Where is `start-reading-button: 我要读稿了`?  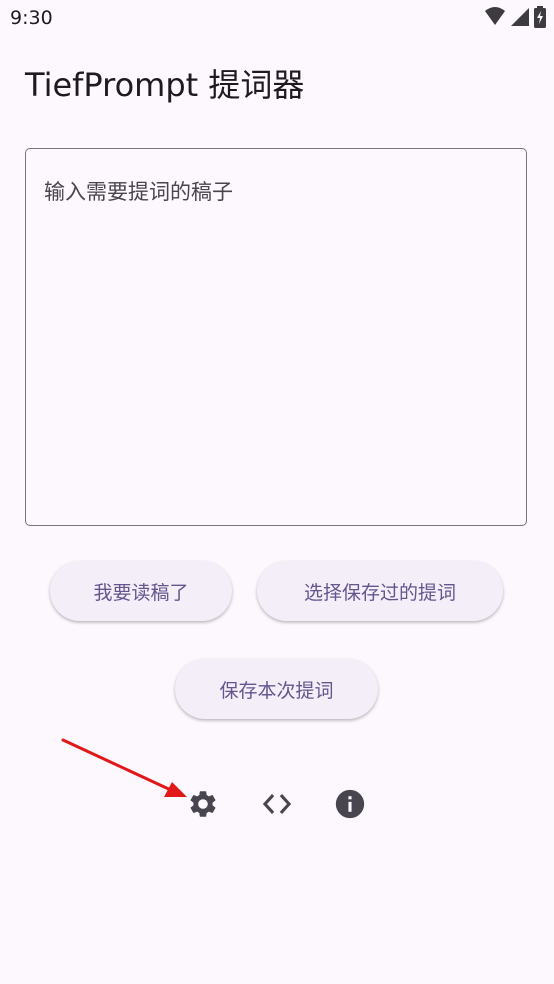
start-reading-button: 我要读稿了 is located at coordinates (141, 591).